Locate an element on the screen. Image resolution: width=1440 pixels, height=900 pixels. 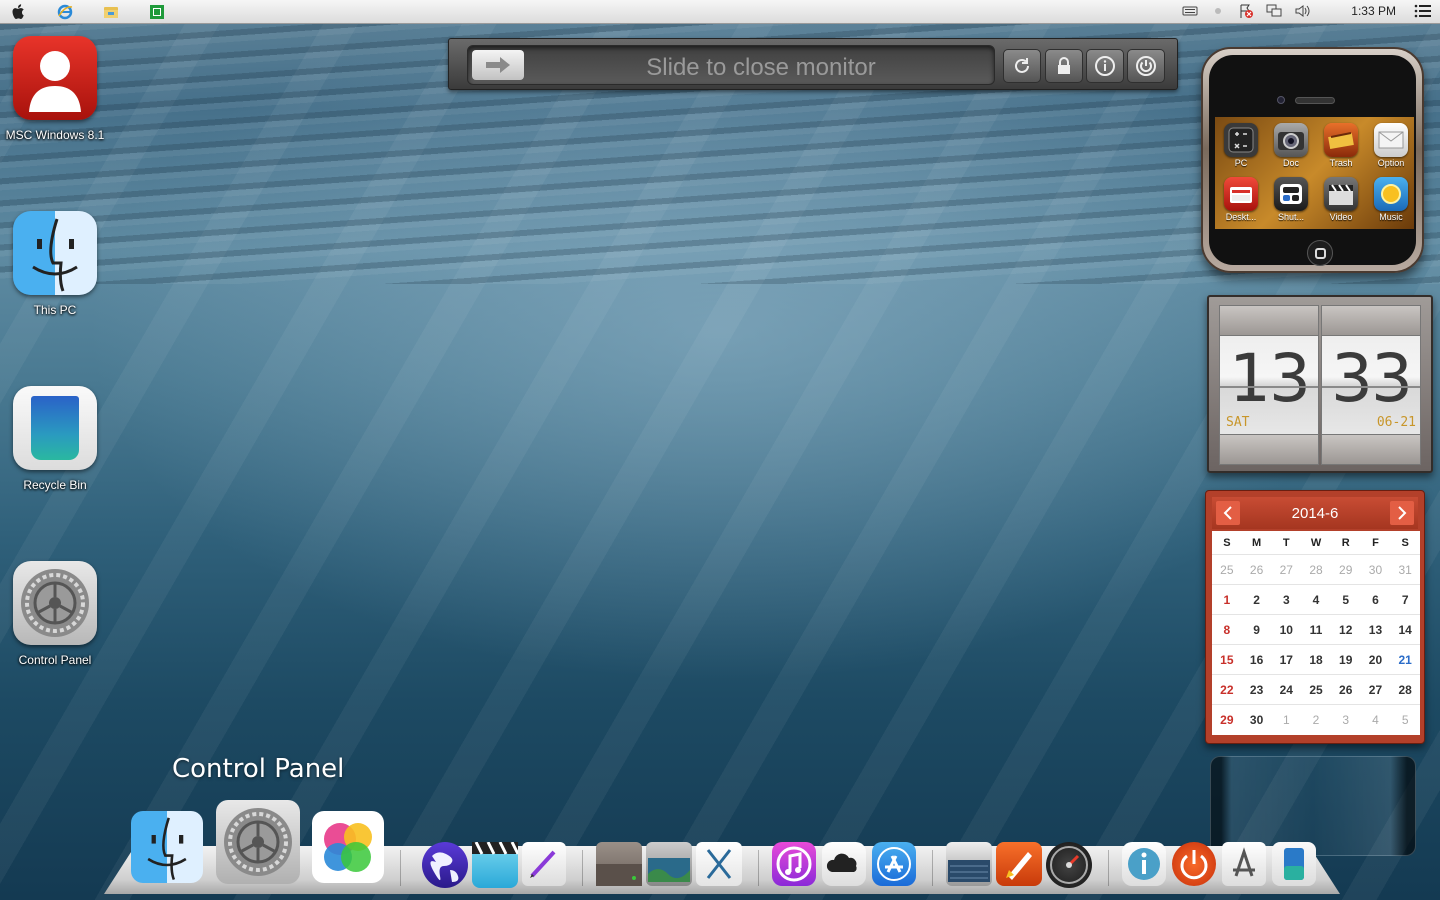
store-icon is located at coordinates (157, 12).